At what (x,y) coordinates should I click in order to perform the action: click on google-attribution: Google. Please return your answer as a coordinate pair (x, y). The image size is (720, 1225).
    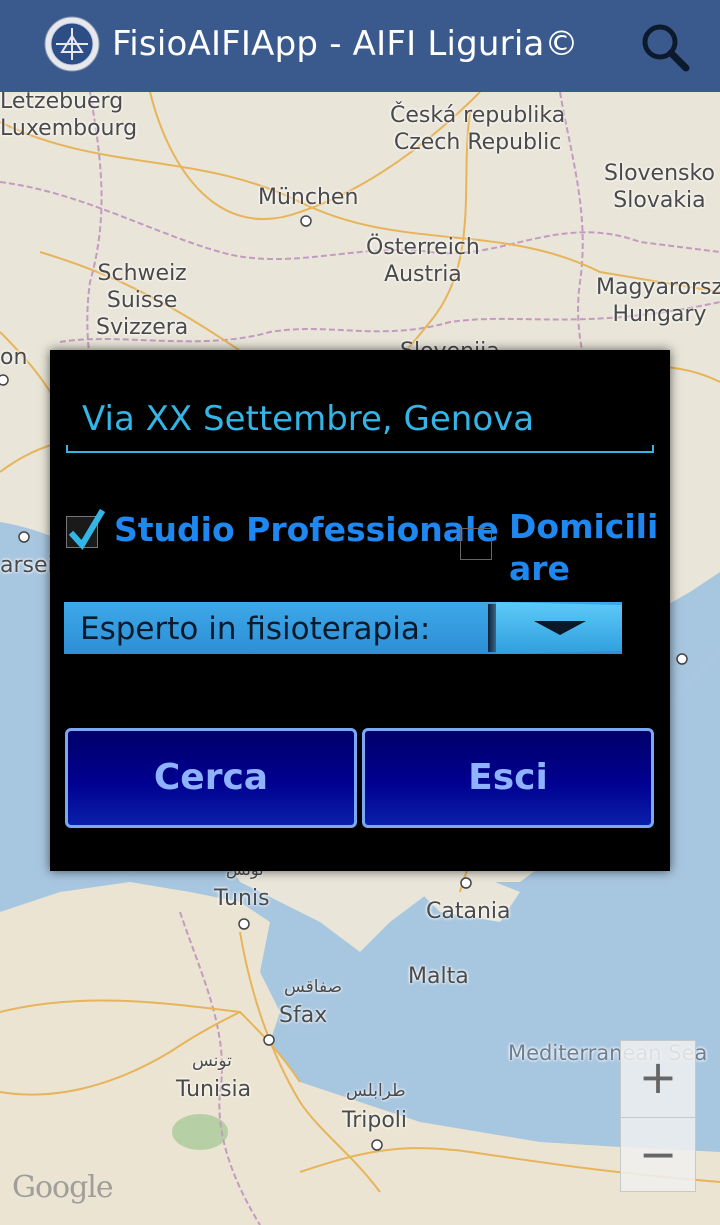
    Looking at the image, I should click on (63, 1187).